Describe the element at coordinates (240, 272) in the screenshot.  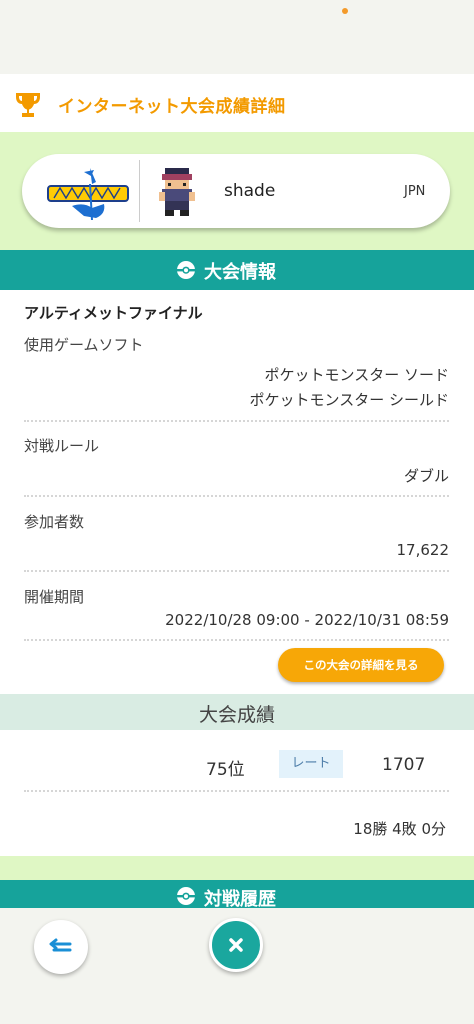
I see `section-title-info: 大会情報` at that location.